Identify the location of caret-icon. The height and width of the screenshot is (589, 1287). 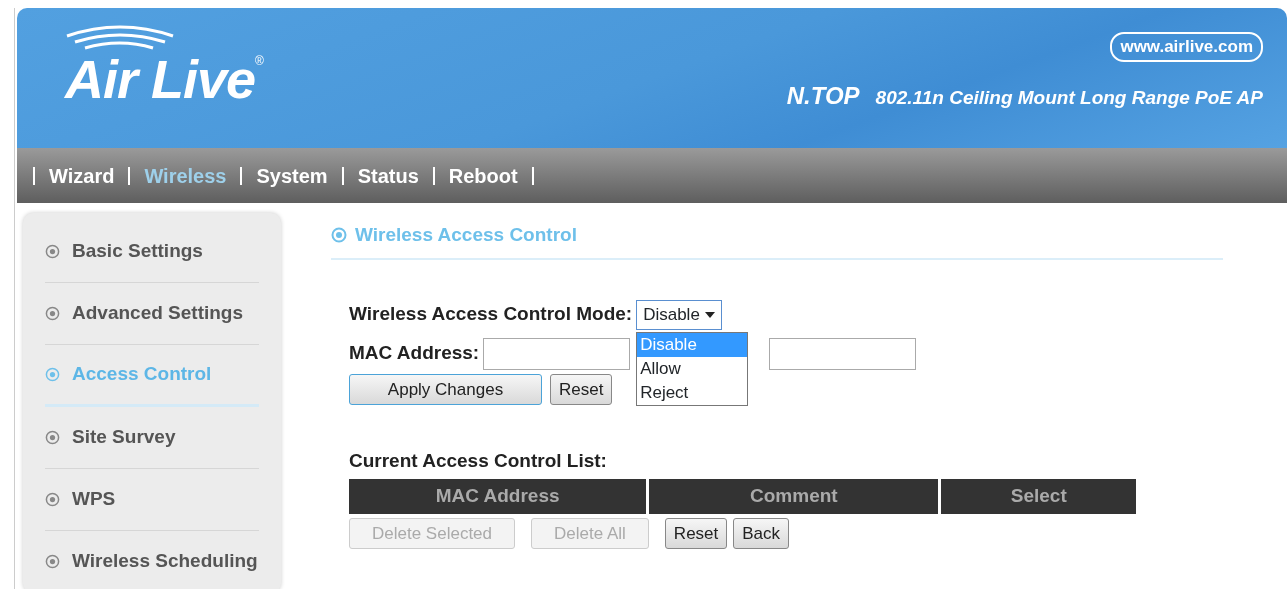
(710, 314).